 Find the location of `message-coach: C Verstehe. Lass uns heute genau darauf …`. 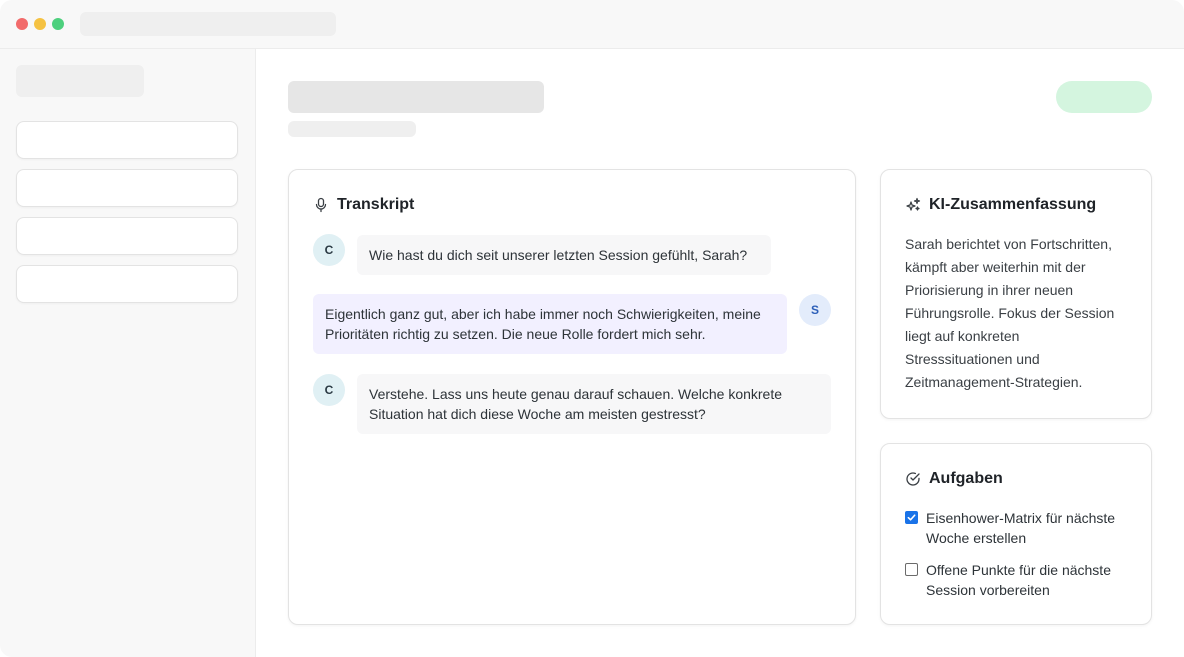

message-coach: C Verstehe. Lass uns heute genau darauf … is located at coordinates (572, 404).